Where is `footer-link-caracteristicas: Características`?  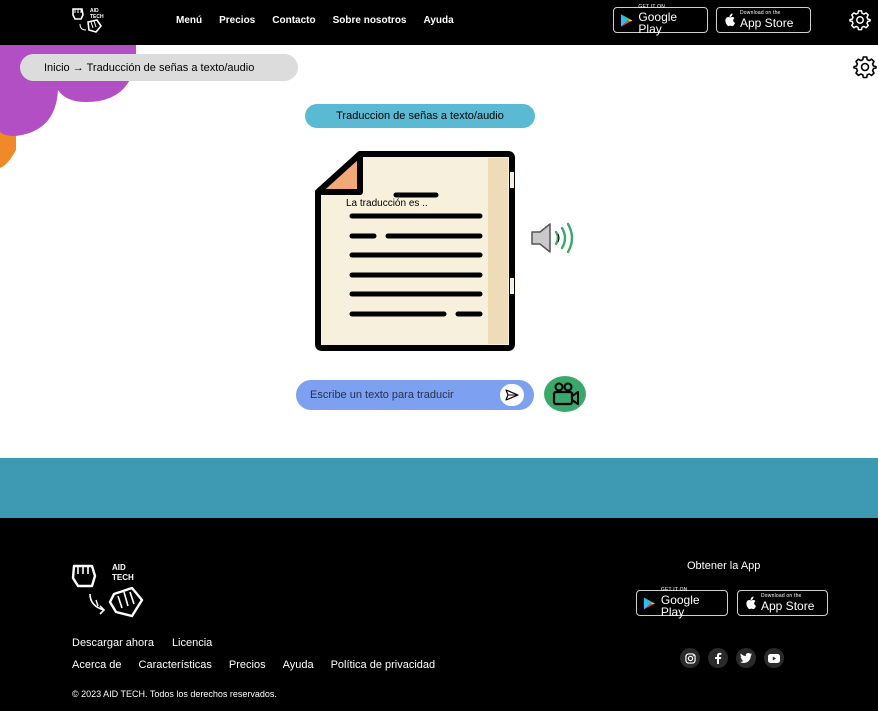
footer-link-caracteristicas: Características is located at coordinates (175, 665).